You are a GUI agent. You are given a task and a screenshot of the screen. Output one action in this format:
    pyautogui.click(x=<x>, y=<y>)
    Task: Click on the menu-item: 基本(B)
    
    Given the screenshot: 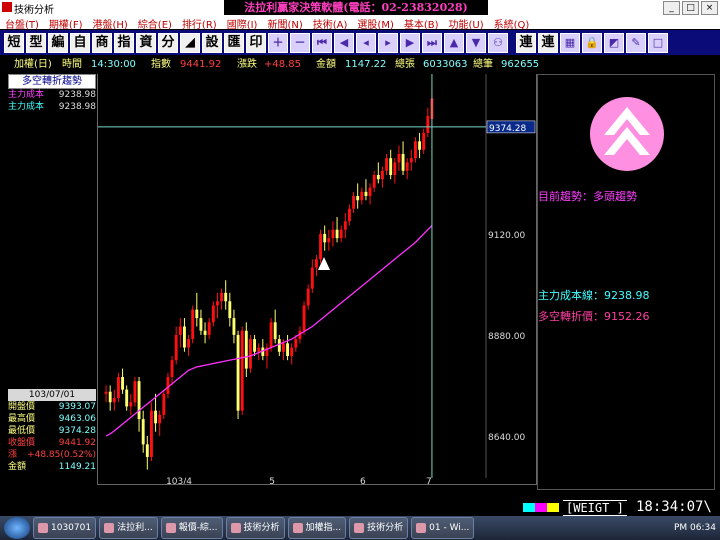 What is the action you would take?
    pyautogui.click(x=421, y=23)
    